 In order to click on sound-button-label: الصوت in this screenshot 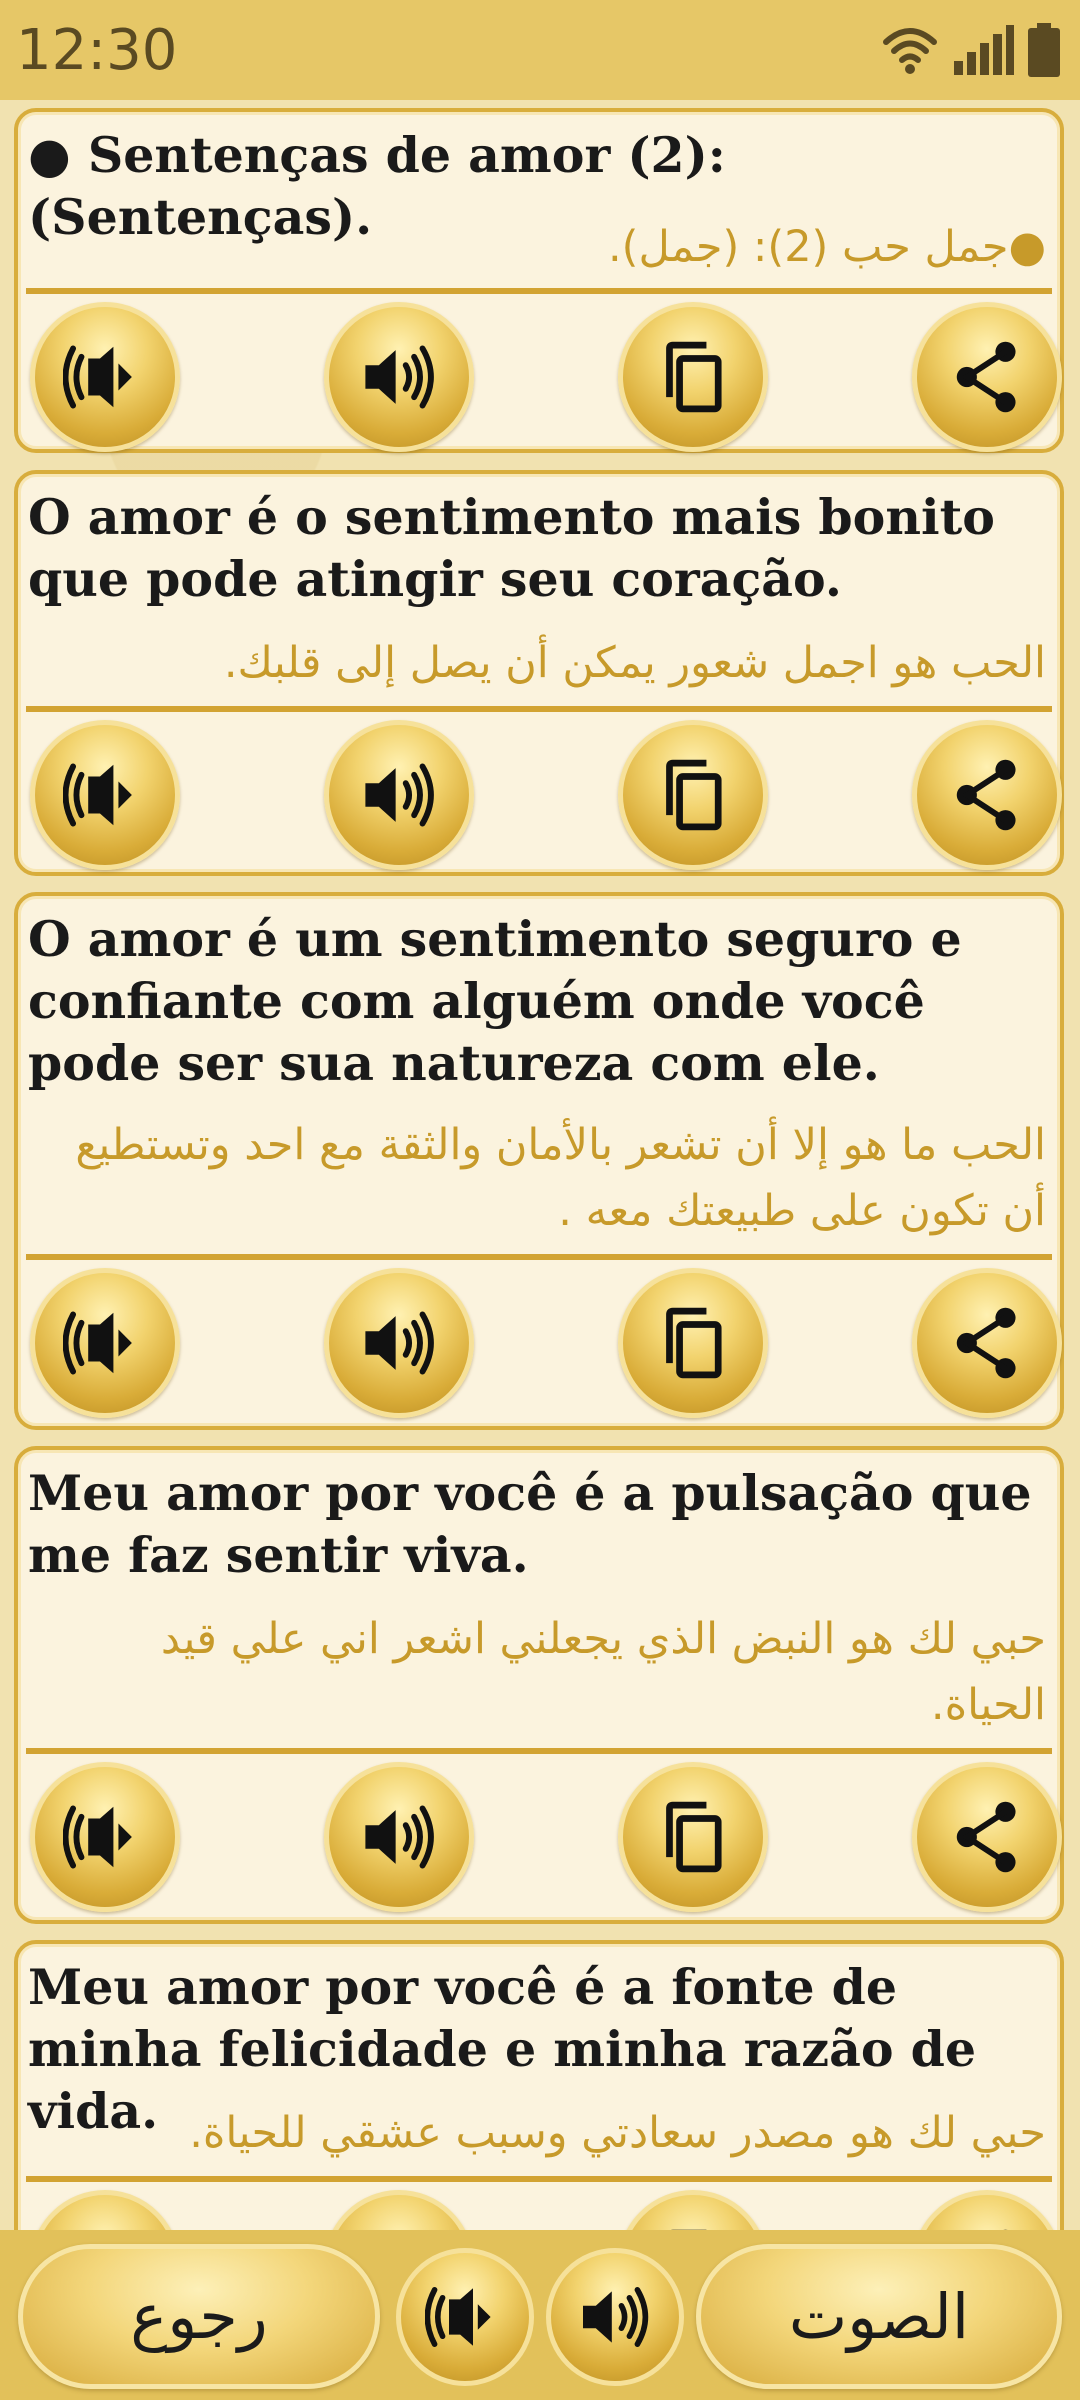, I will do `click(879, 2316)`.